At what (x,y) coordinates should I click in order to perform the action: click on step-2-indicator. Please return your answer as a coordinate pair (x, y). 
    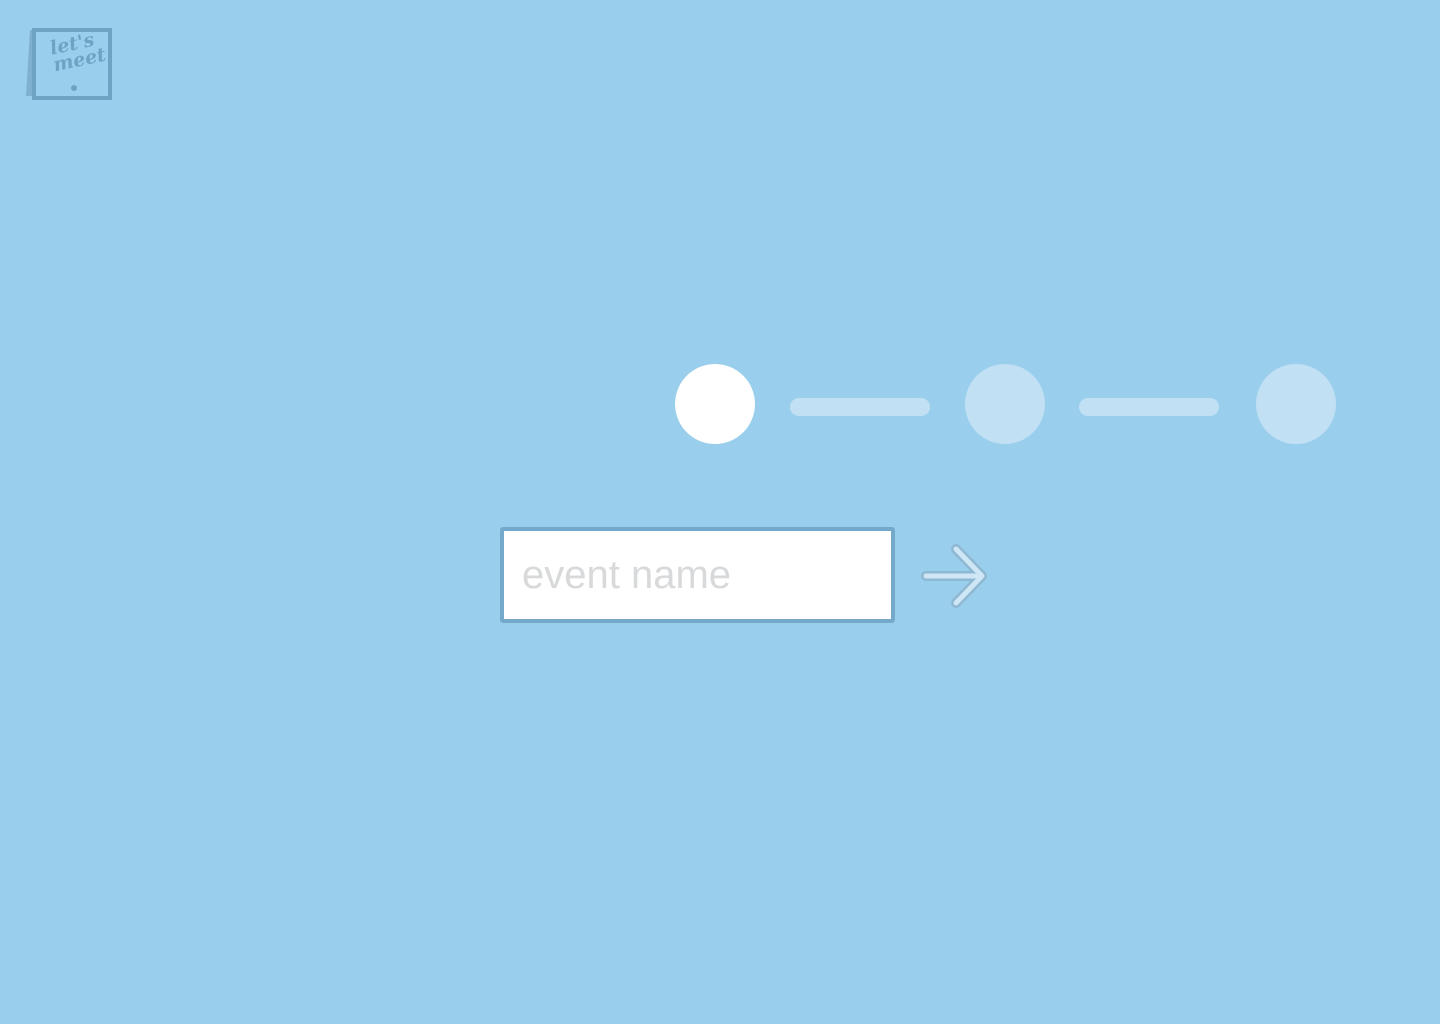
    Looking at the image, I should click on (1005, 404).